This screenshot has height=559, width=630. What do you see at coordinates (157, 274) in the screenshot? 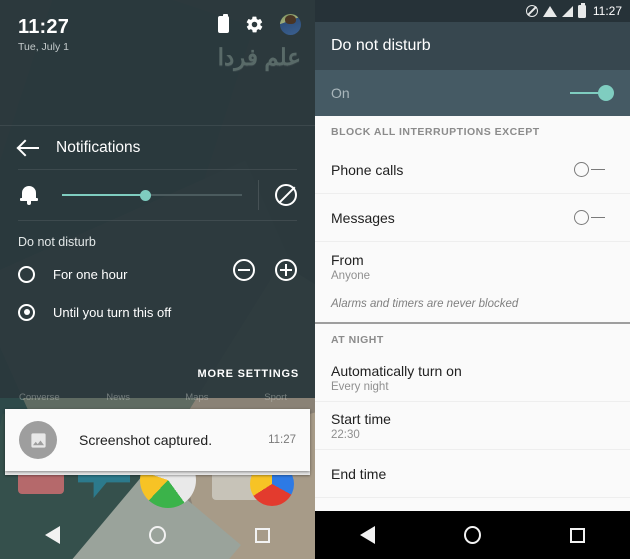
I see `dnd-option-for-one-hour: For one hour` at bounding box center [157, 274].